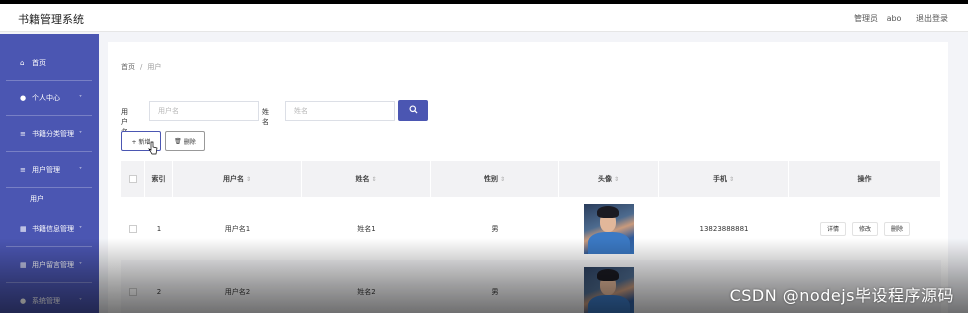  I want to click on top-bar: 书籍管理系统 管理员 abo 退出登录, so click(484, 18).